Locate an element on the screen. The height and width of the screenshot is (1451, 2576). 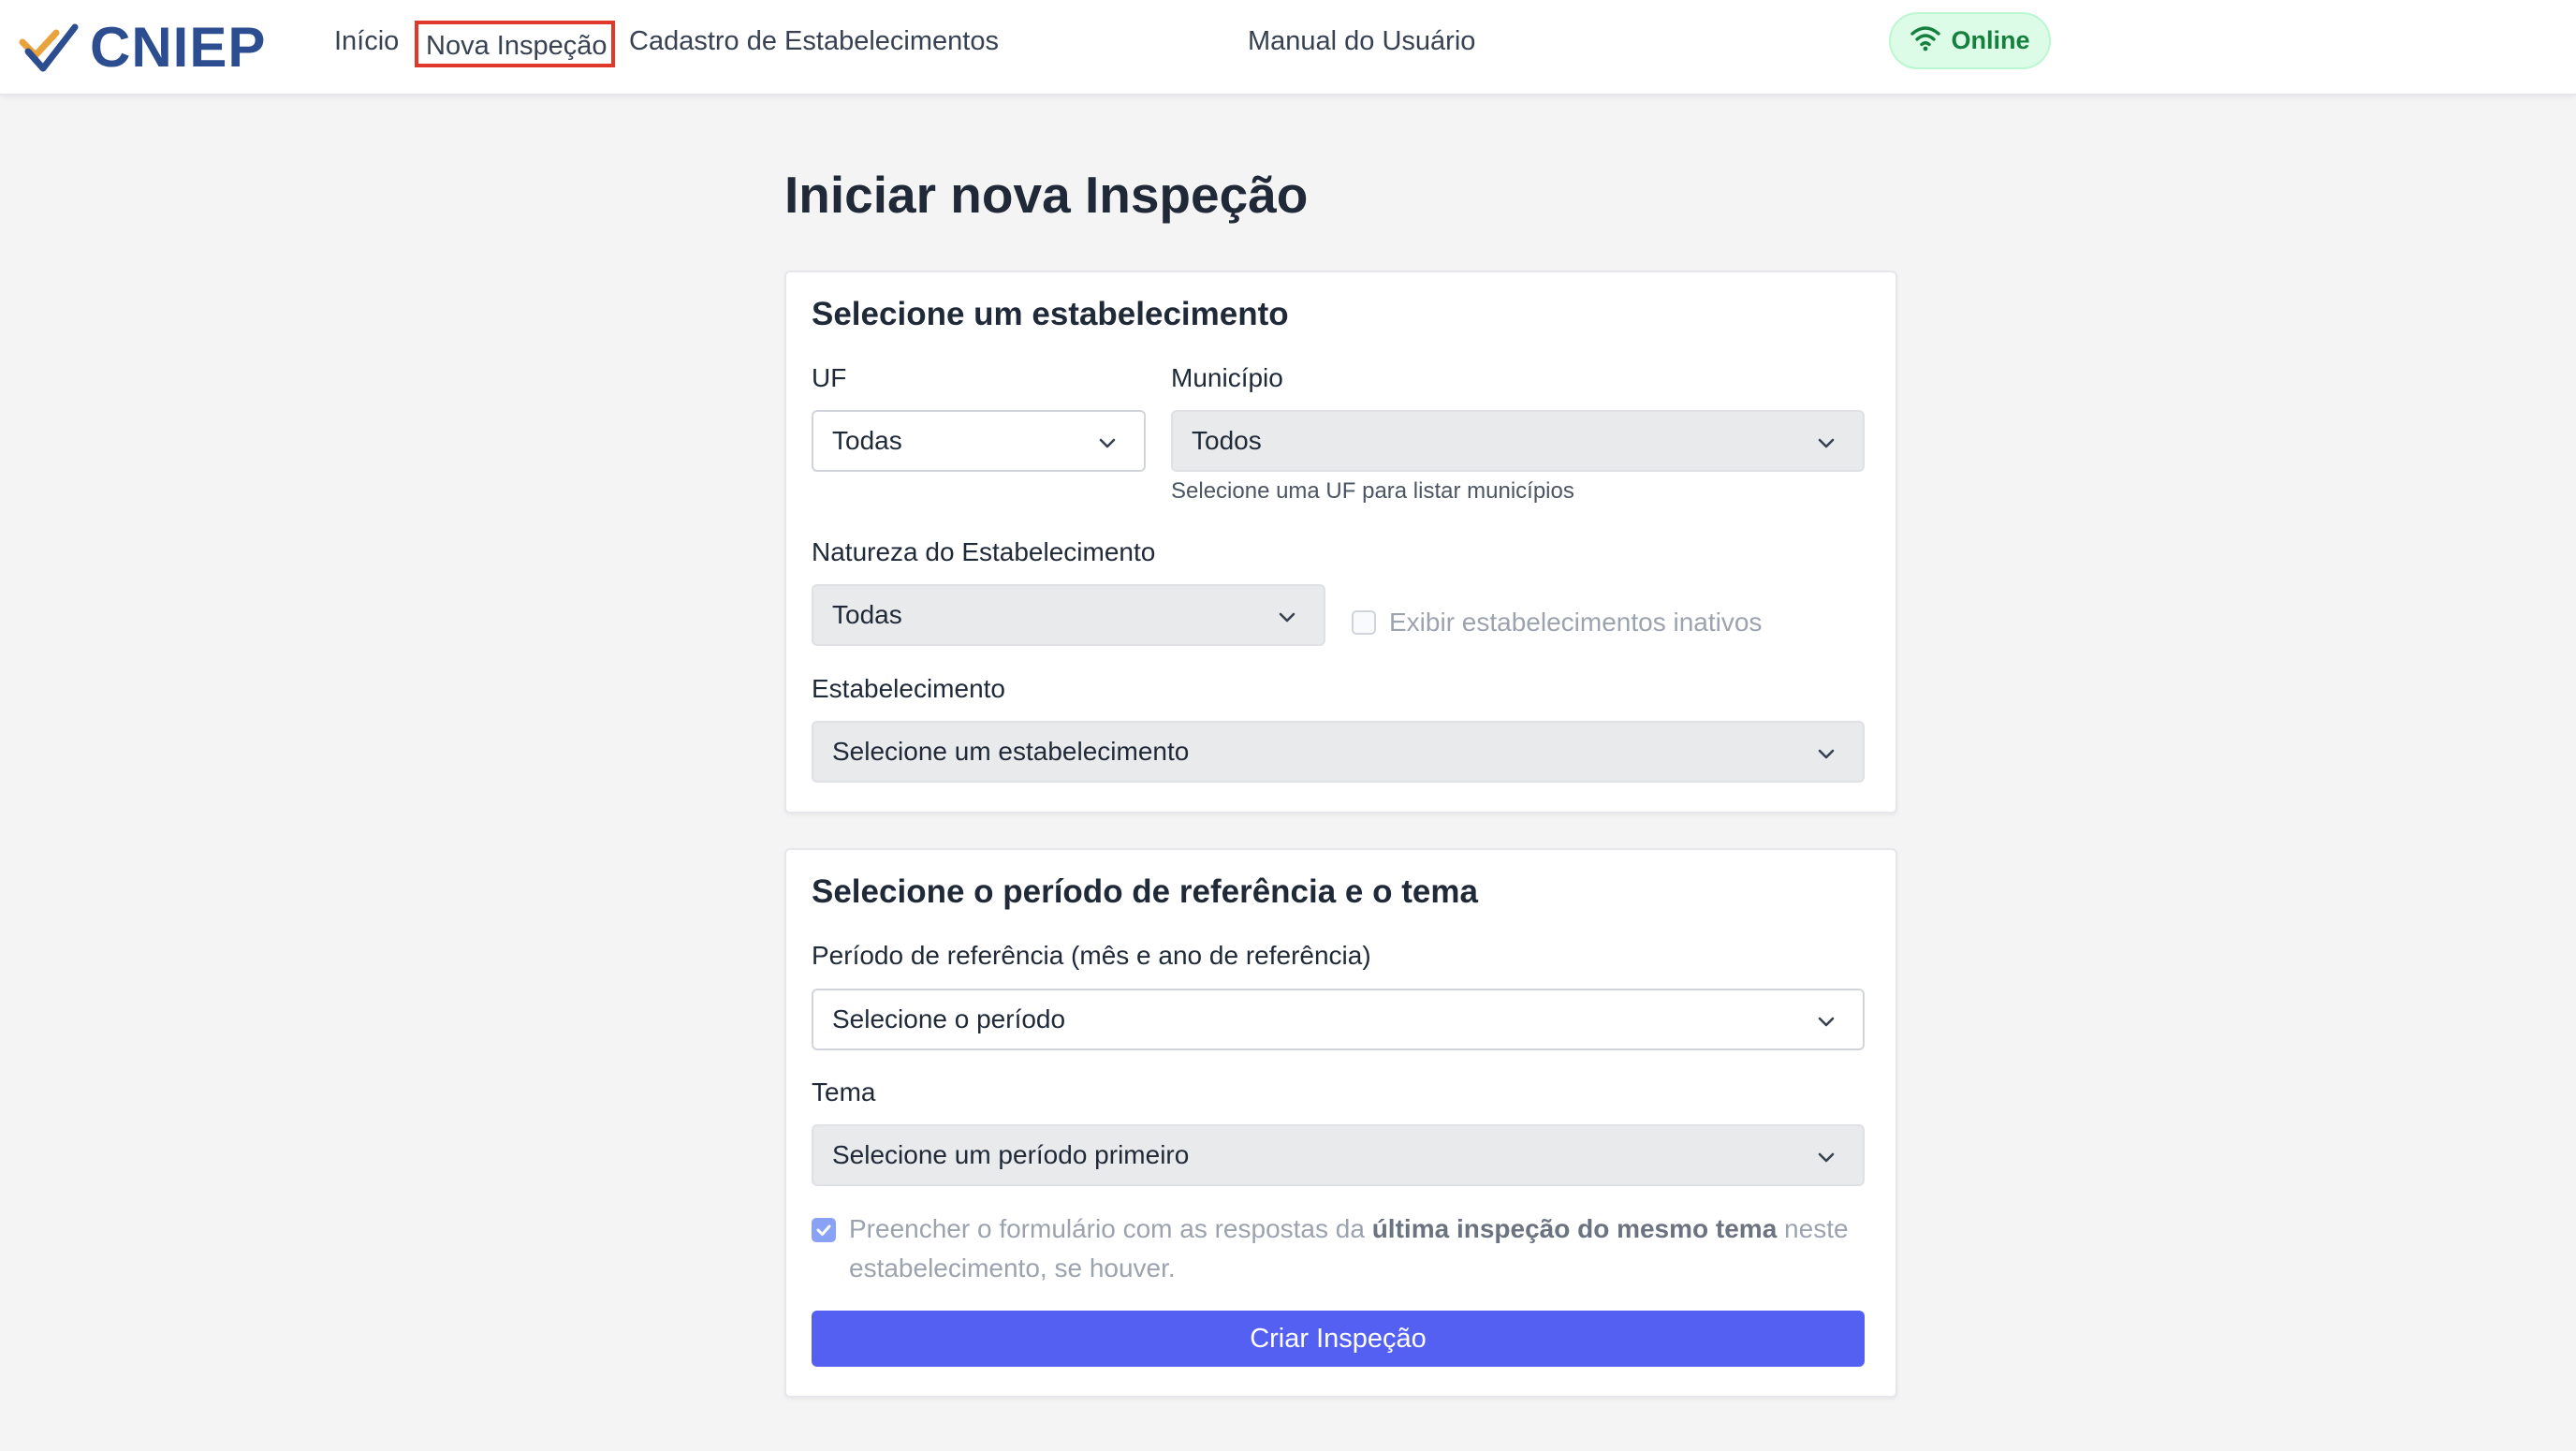
online-status-label: Online is located at coordinates (1990, 40).